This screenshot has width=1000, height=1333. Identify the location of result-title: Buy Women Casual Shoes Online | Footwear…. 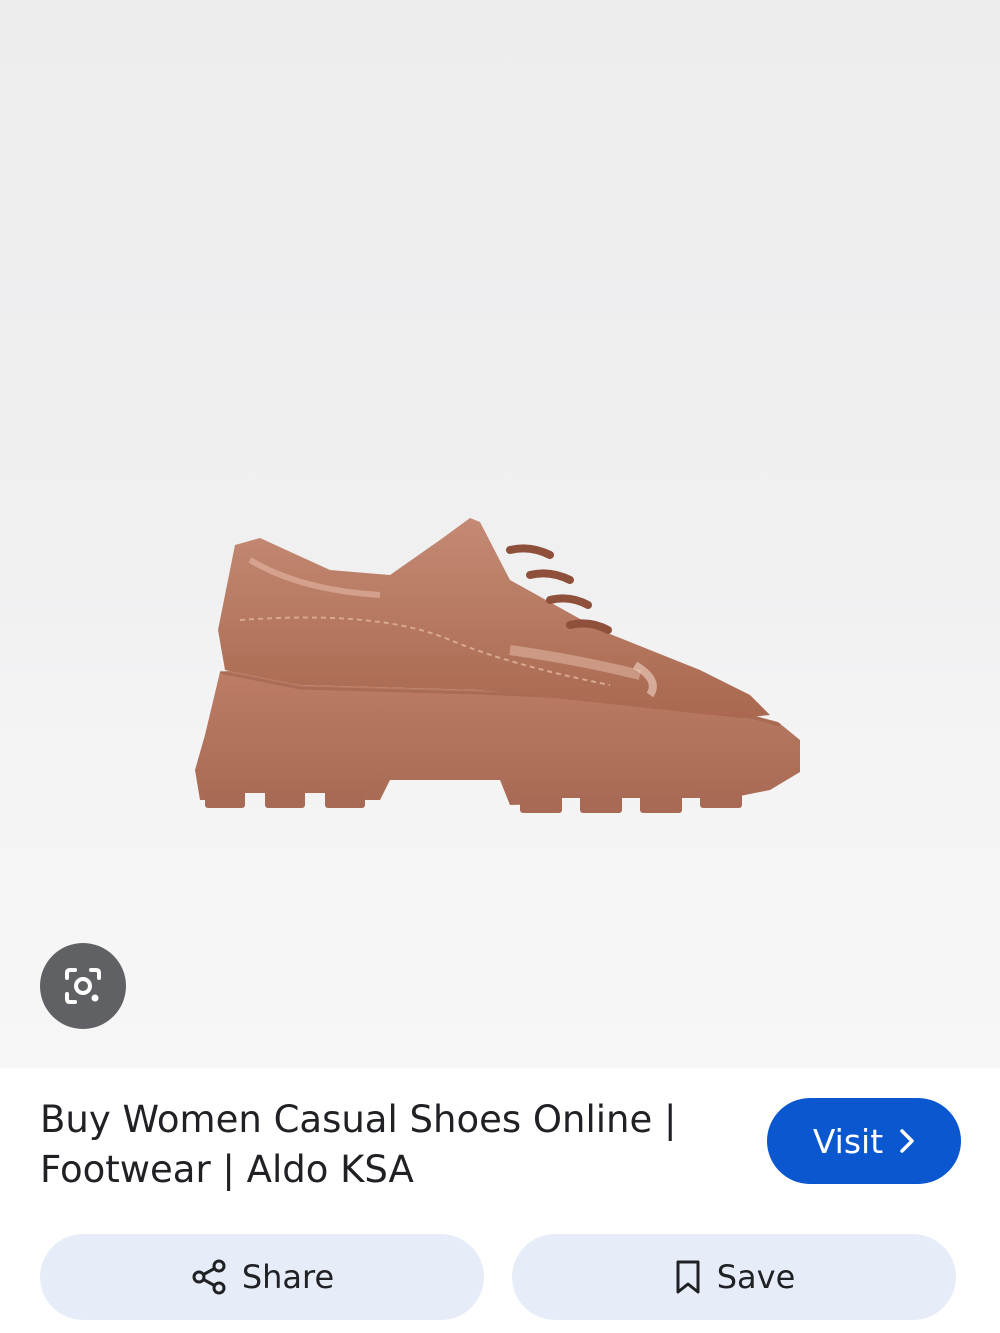
(380, 1145).